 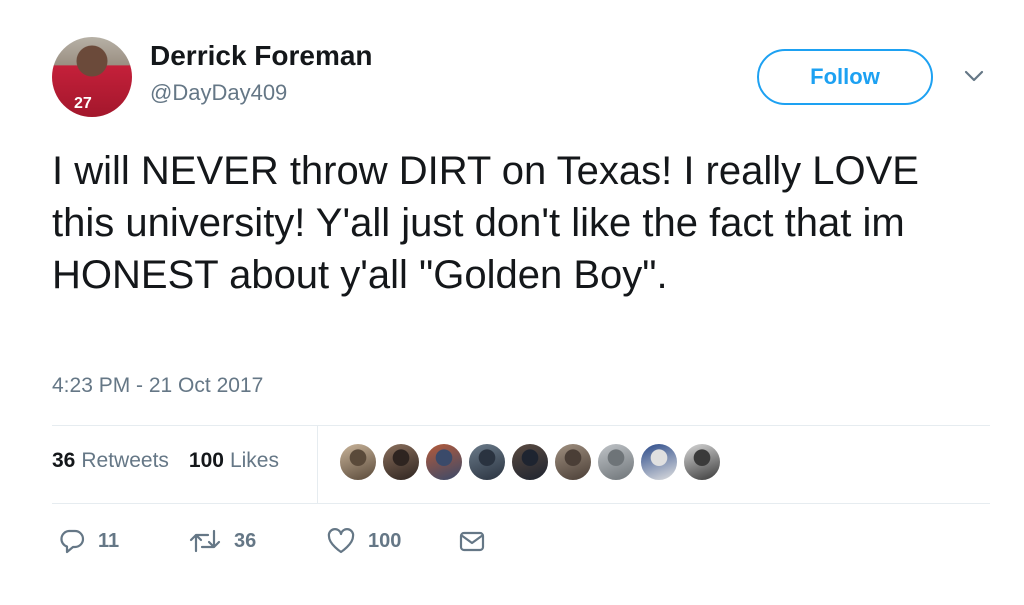 What do you see at coordinates (261, 56) in the screenshot?
I see `author-name: Derrick Foreman` at bounding box center [261, 56].